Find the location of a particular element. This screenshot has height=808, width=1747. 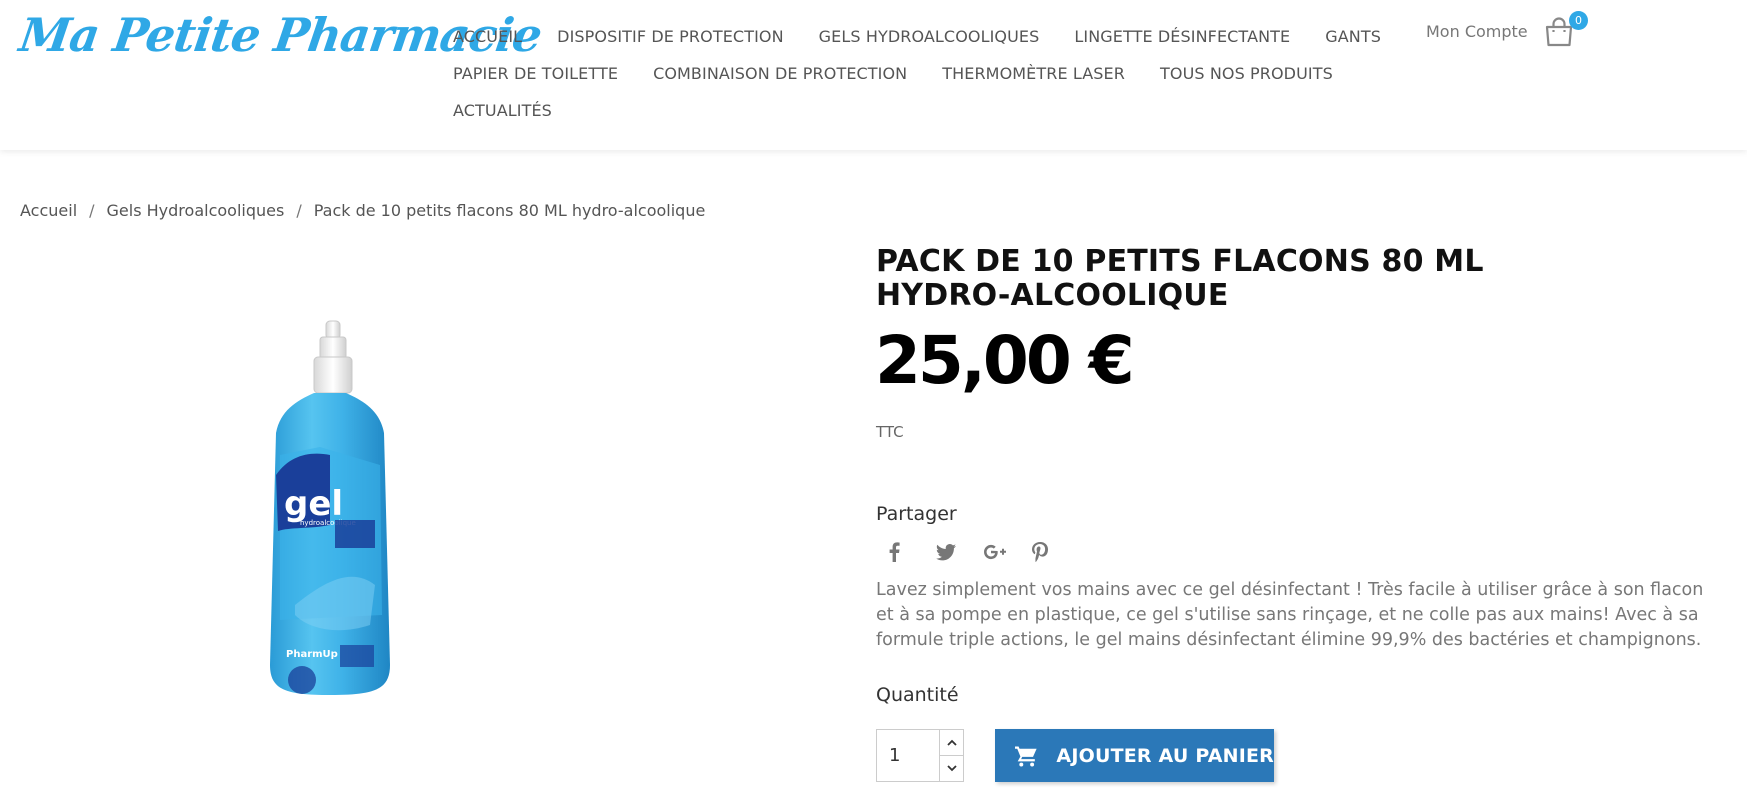

quantity-label: Quantité is located at coordinates (917, 695).